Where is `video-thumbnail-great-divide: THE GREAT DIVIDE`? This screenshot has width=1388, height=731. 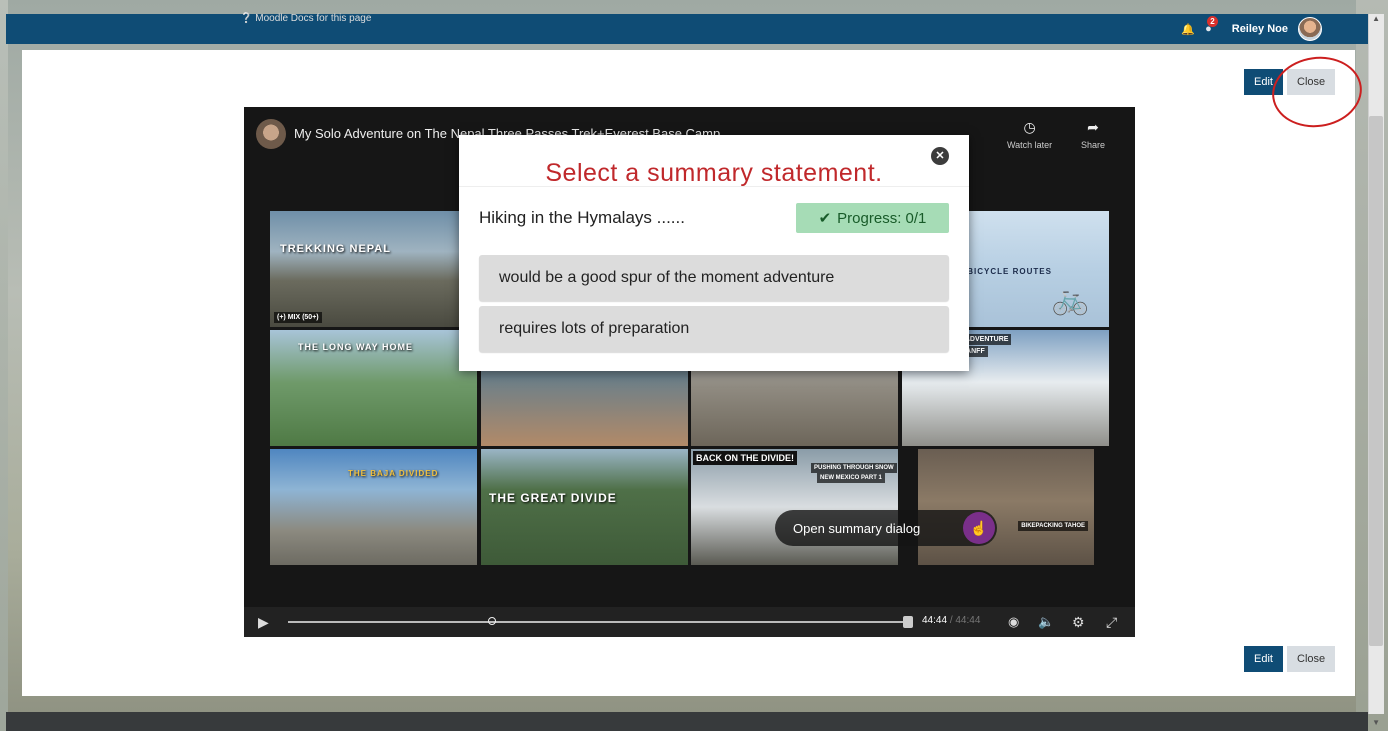
video-thumbnail-great-divide: THE GREAT DIVIDE is located at coordinates (584, 507).